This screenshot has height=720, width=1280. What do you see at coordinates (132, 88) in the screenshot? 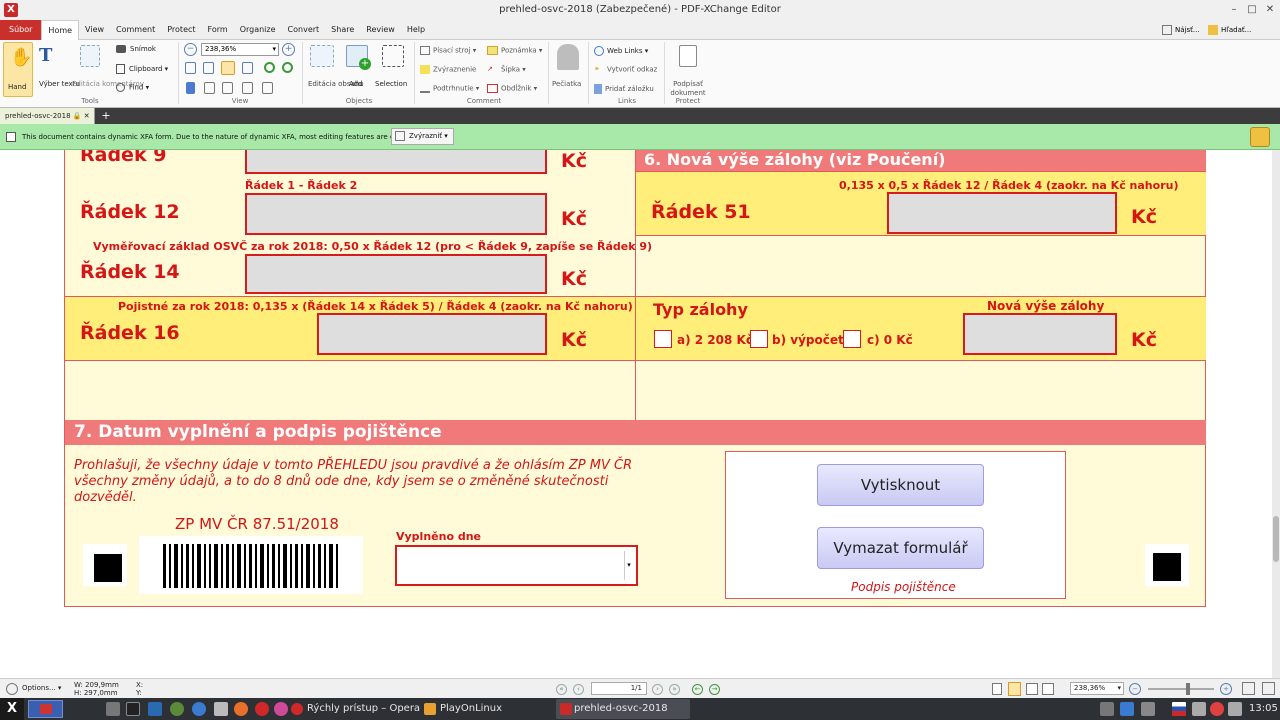
I see `find-tool-button: Find ▾` at bounding box center [132, 88].